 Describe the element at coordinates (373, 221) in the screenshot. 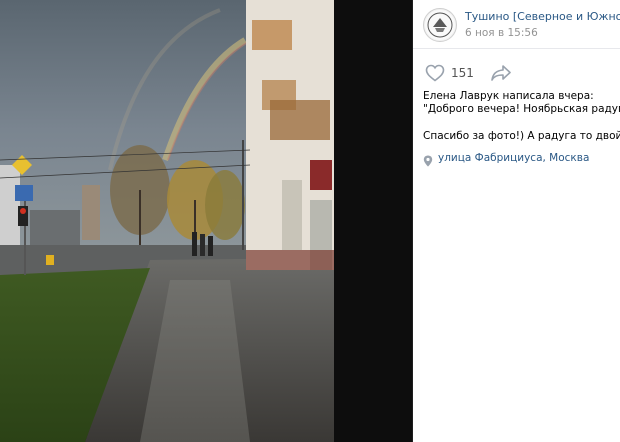

I see `viewer-backdrop` at that location.